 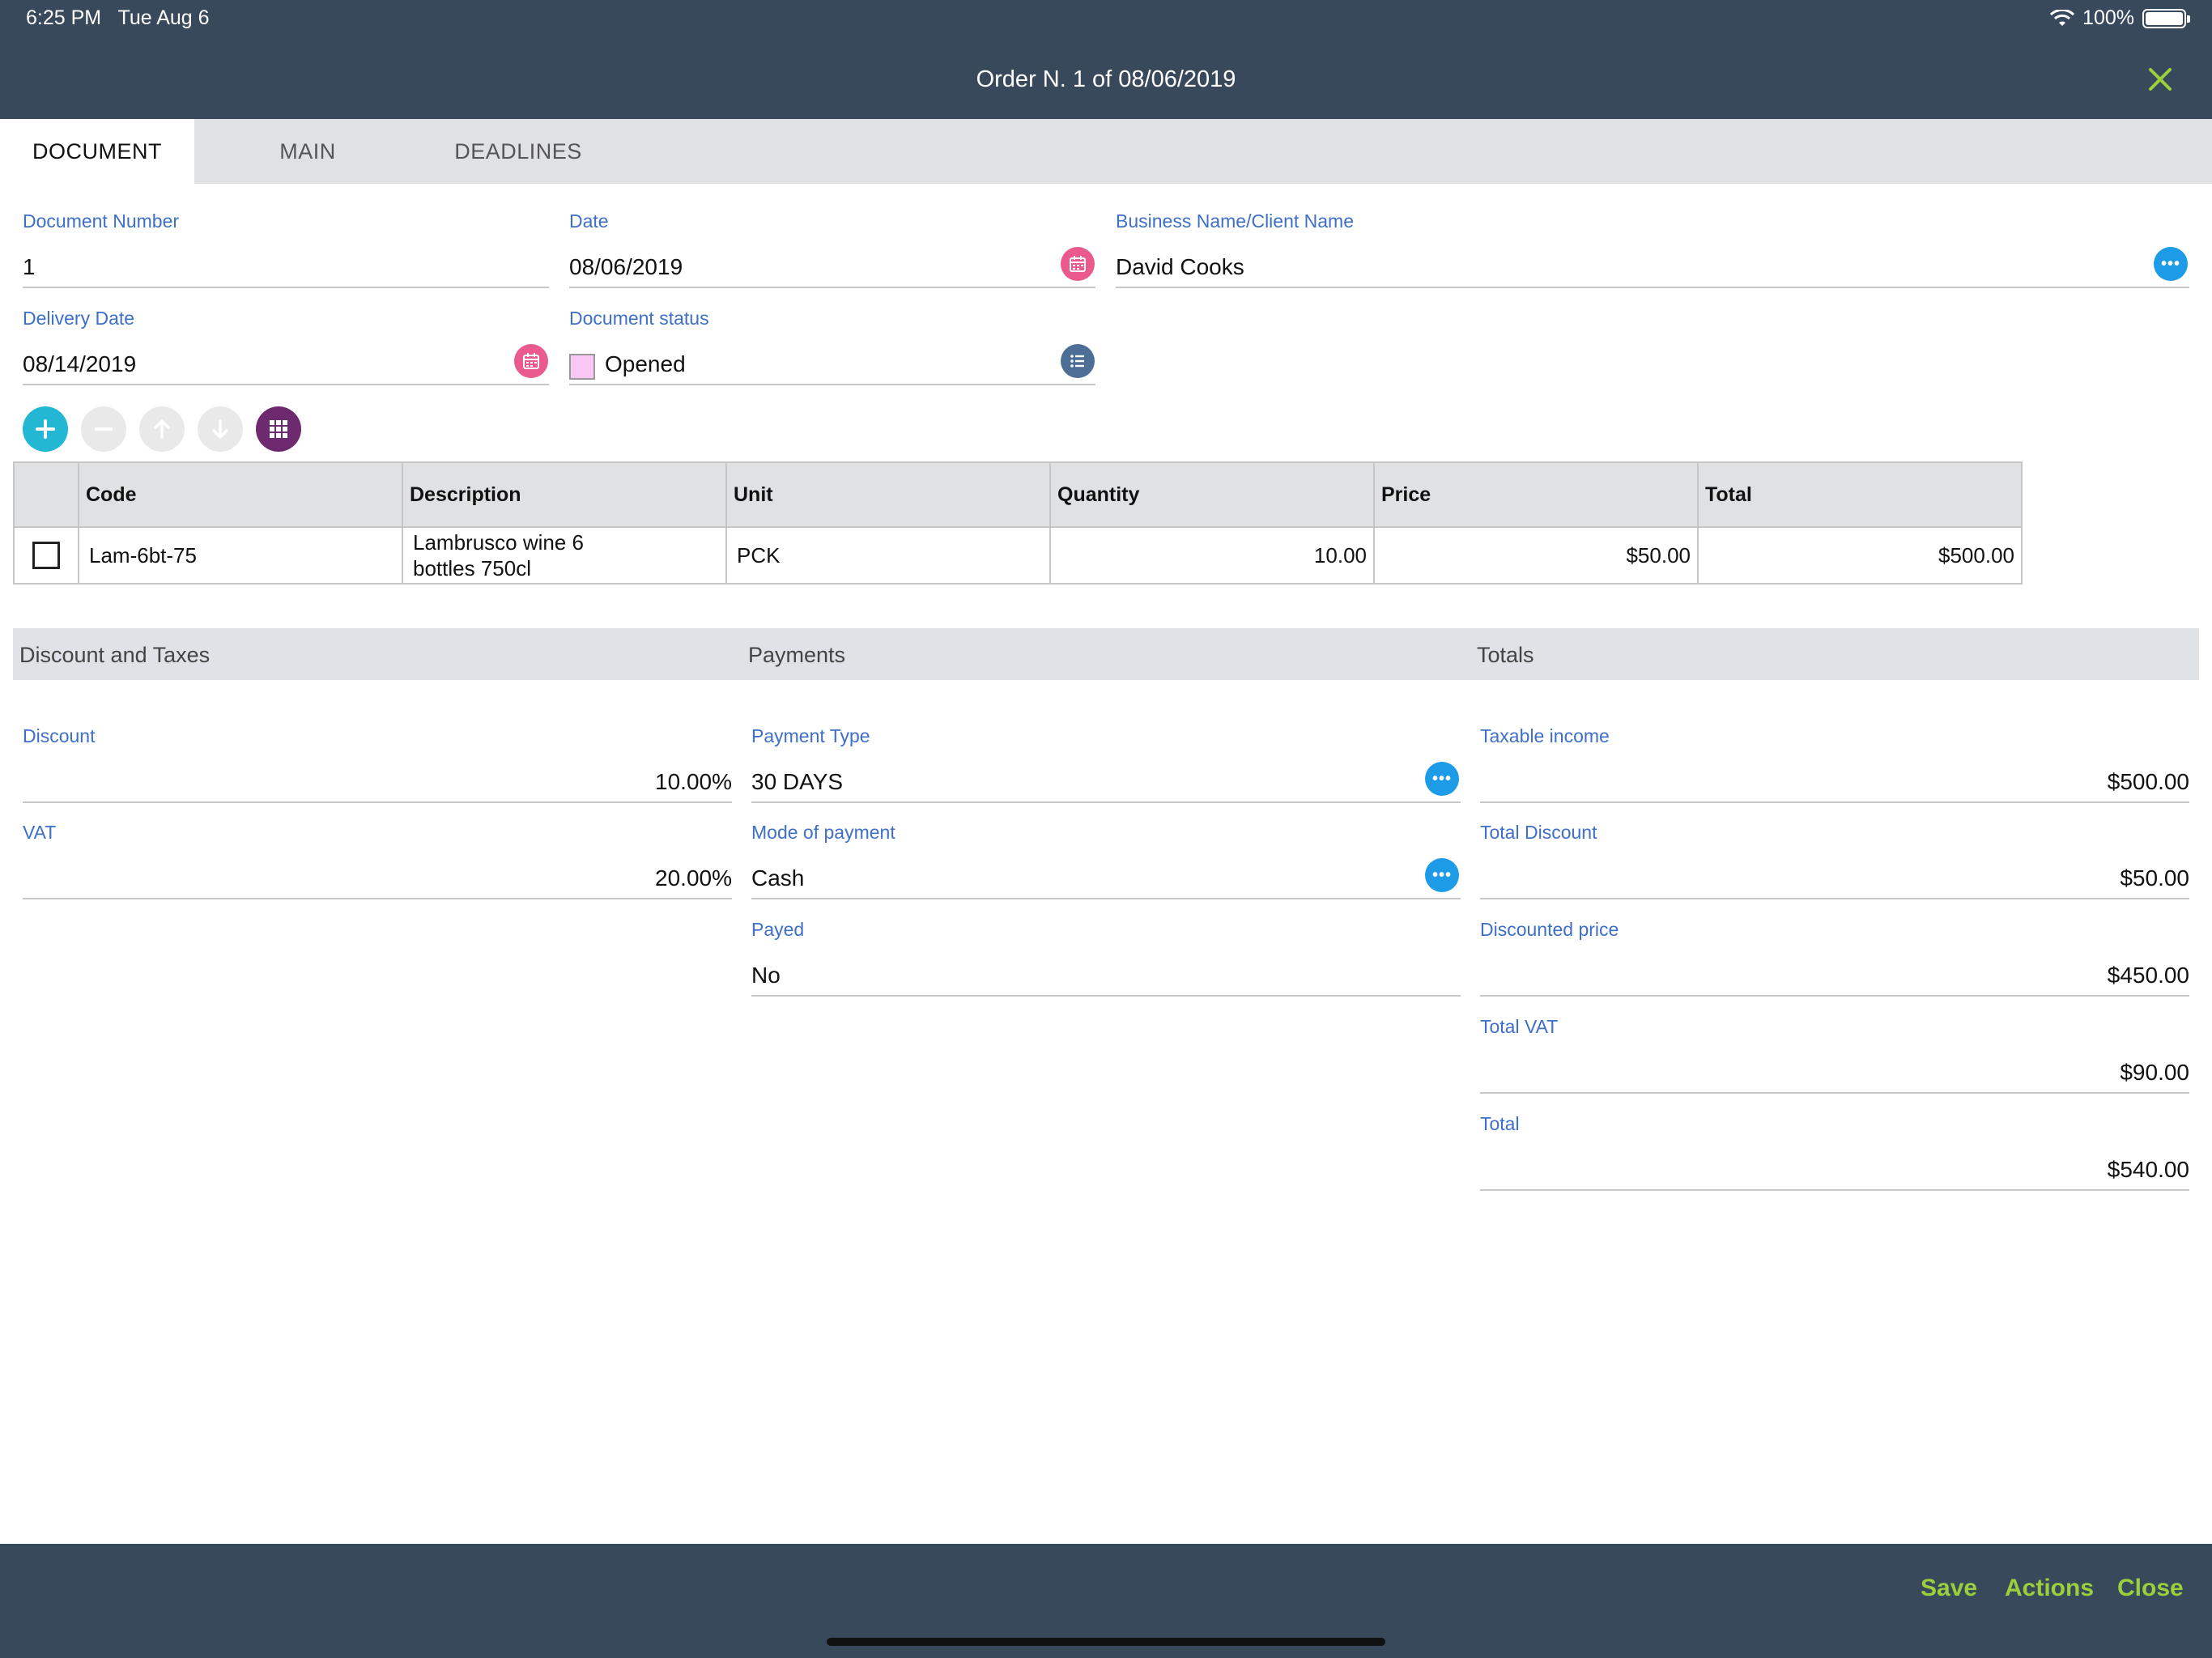 What do you see at coordinates (241, 555) in the screenshot?
I see `cell-code: Lam-6bt-75` at bounding box center [241, 555].